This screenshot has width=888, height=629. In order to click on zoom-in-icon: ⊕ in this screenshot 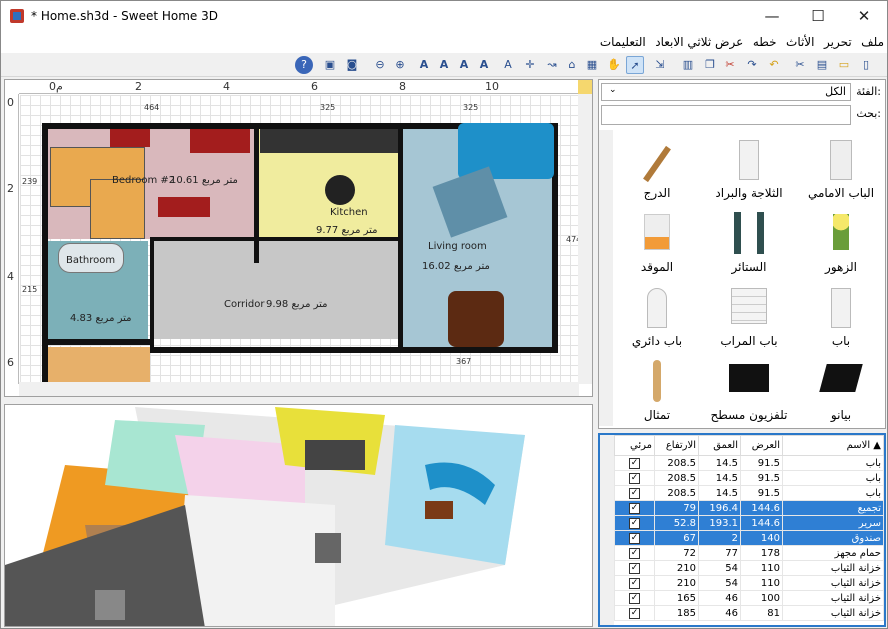, I will do `click(400, 65)`.